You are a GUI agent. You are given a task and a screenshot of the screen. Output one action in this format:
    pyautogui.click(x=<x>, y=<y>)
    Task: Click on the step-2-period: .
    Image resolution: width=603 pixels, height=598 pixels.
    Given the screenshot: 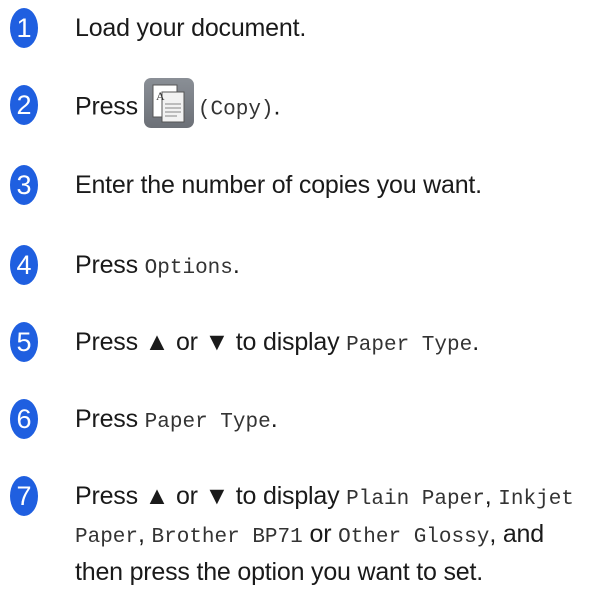 What is the action you would take?
    pyautogui.click(x=277, y=106)
    